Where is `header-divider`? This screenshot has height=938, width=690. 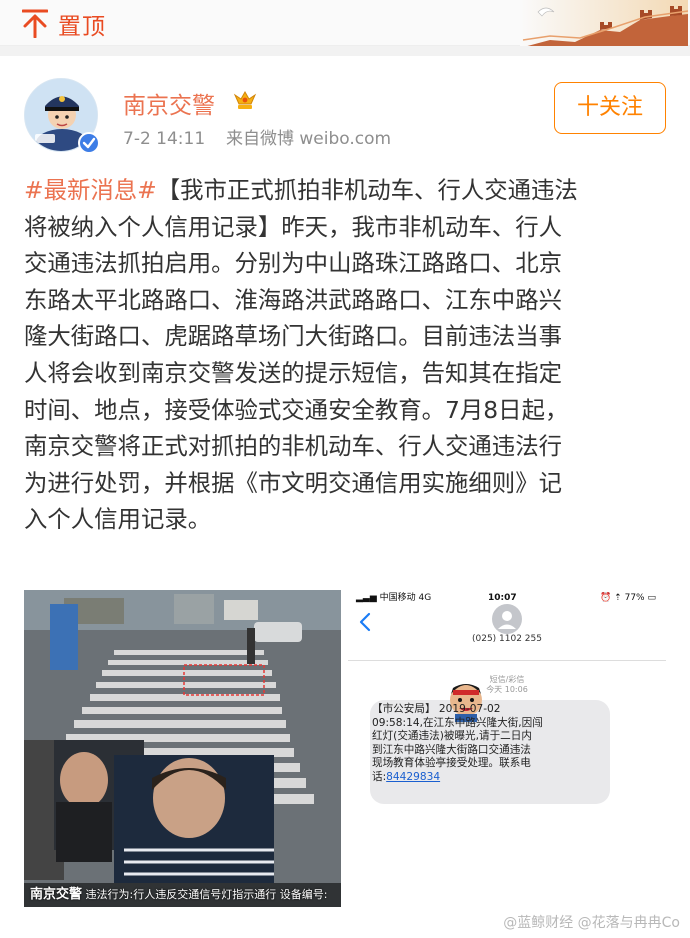 header-divider is located at coordinates (507, 660).